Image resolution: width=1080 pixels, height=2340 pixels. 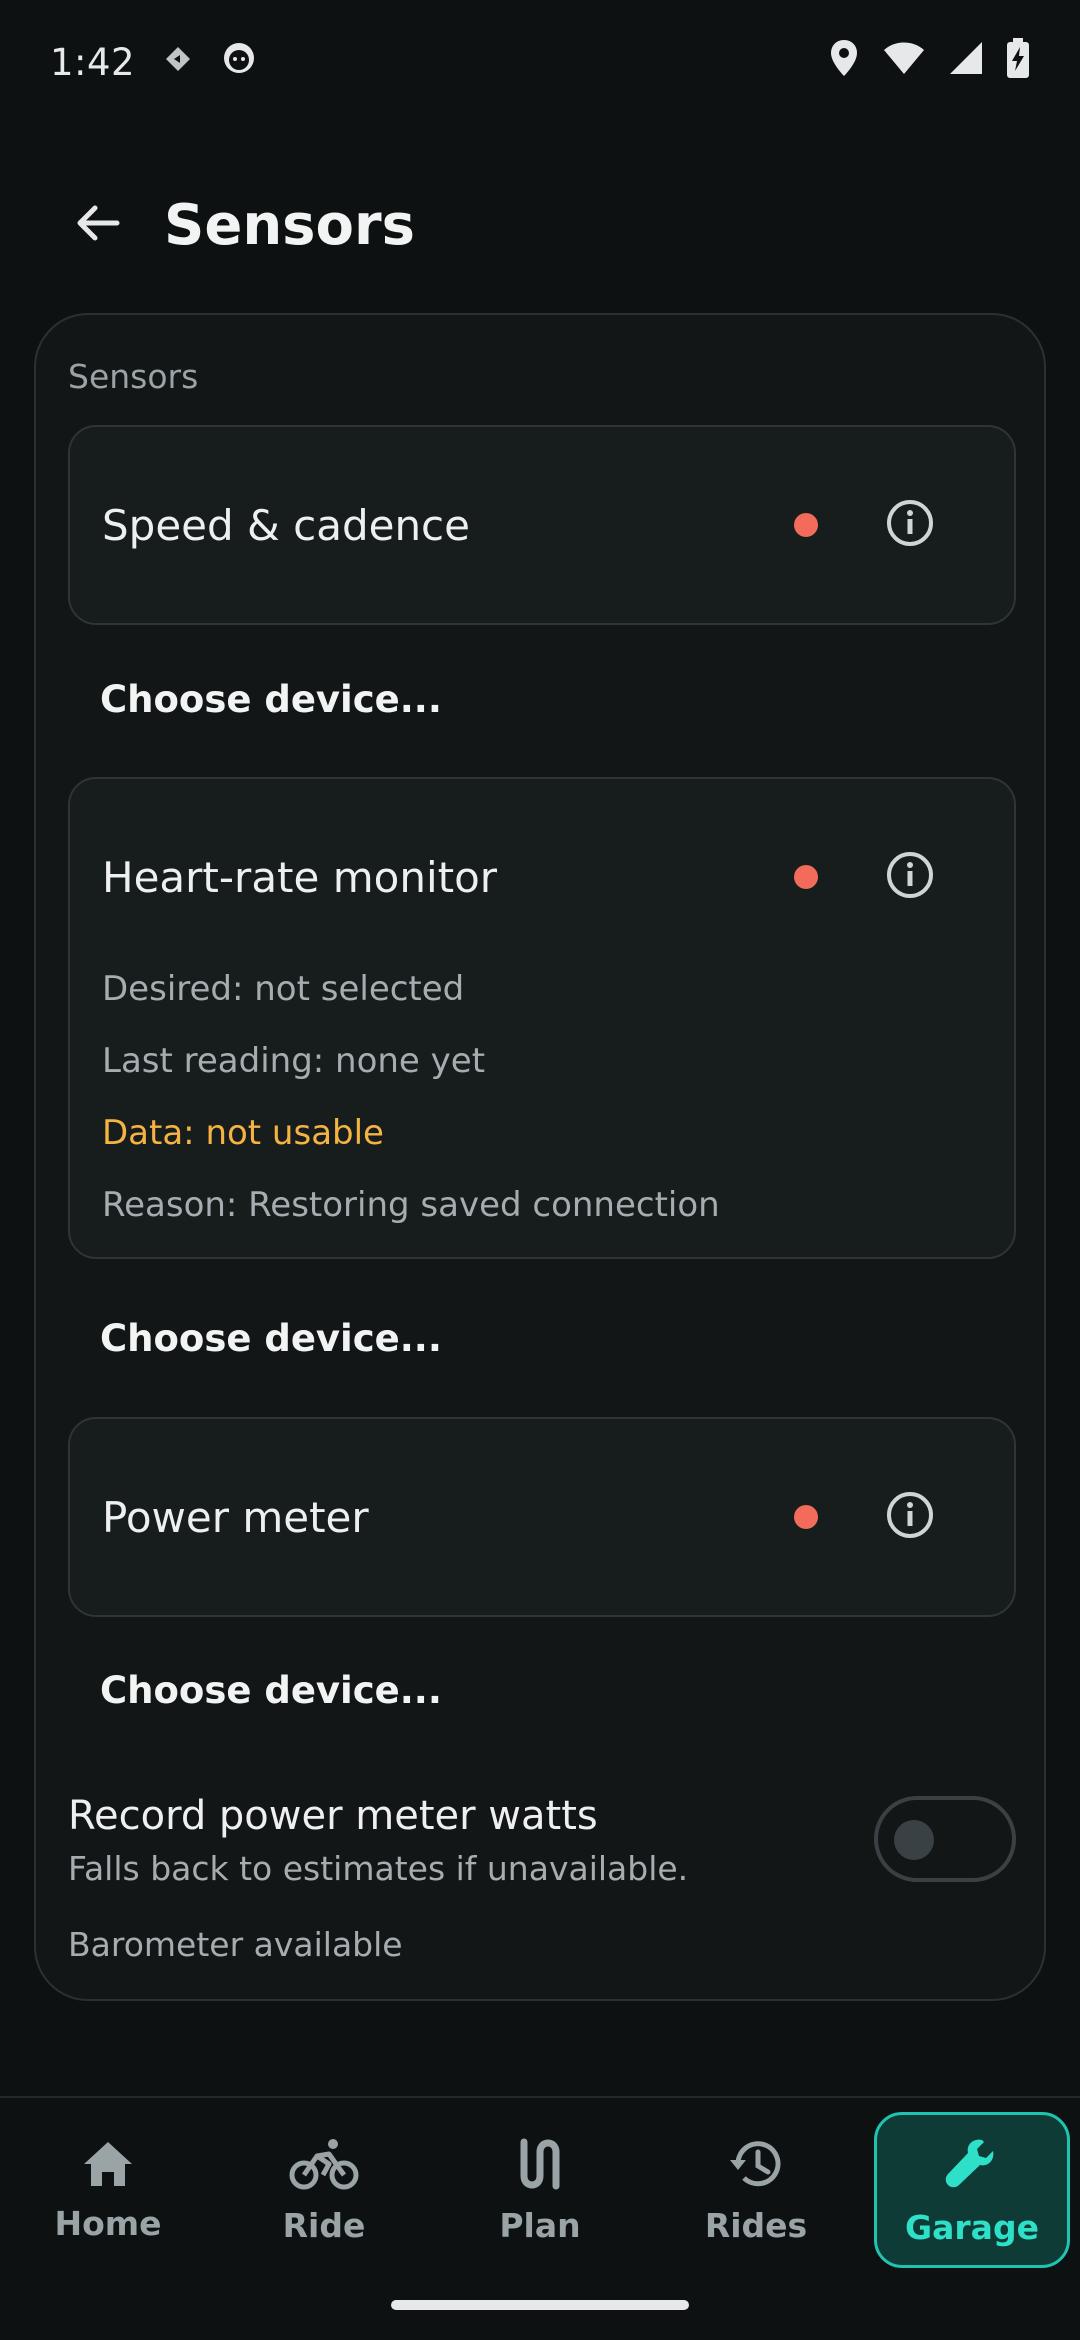 What do you see at coordinates (243, 1133) in the screenshot?
I see `data-status: Data: not usable` at bounding box center [243, 1133].